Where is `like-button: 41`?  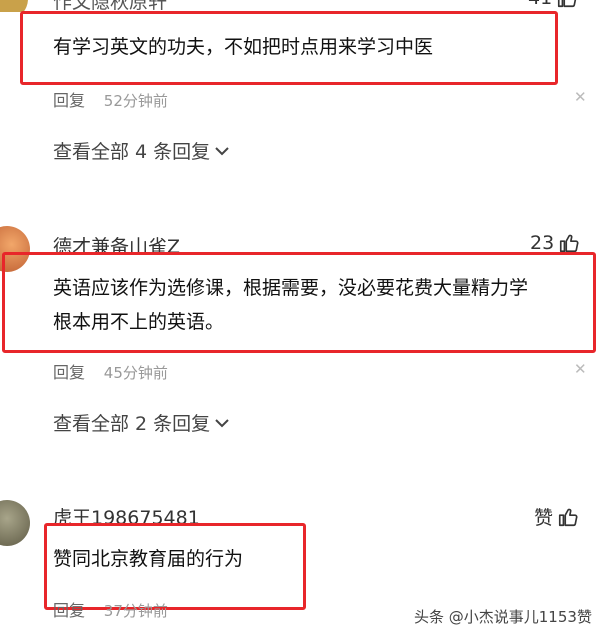
like-button: 41 is located at coordinates (553, 4).